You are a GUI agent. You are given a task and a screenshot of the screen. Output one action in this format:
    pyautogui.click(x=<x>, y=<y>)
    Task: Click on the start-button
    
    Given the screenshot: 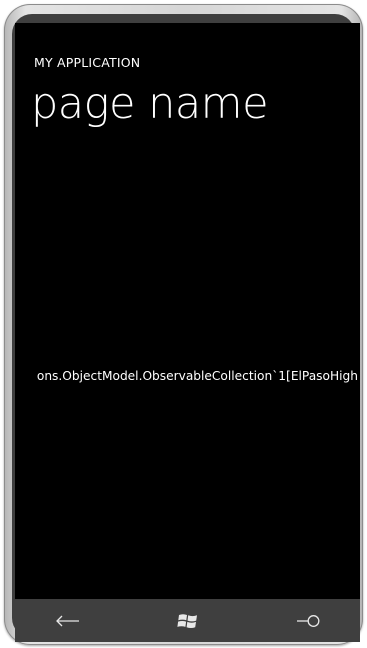 What is the action you would take?
    pyautogui.click(x=188, y=621)
    